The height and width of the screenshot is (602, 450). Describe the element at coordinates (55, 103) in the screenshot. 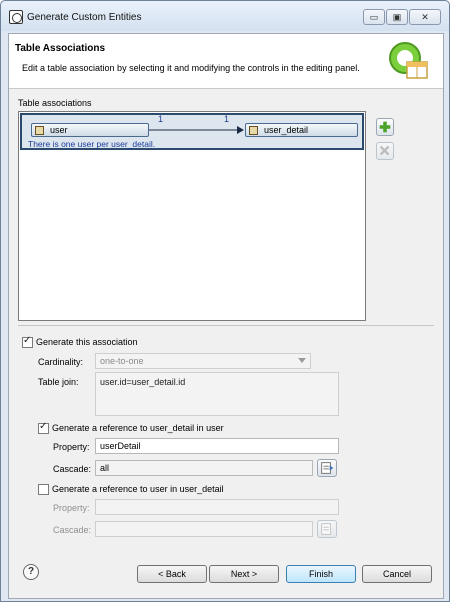

I see `associations-label: Table associations` at that location.